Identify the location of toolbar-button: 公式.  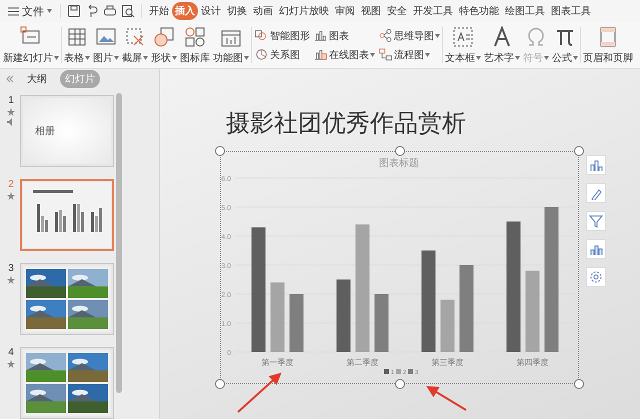
(565, 45).